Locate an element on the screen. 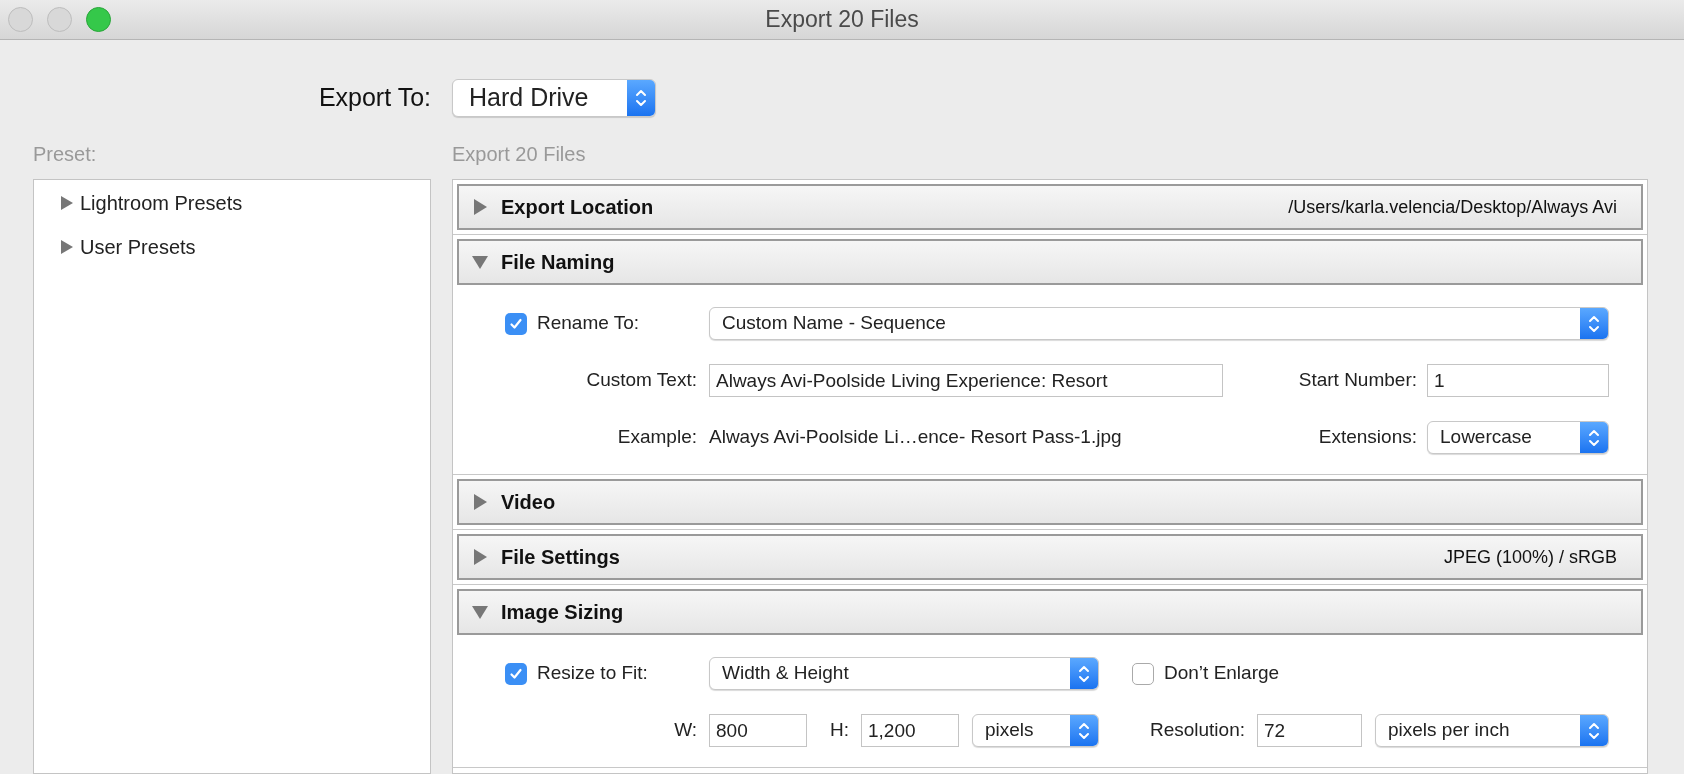 Image resolution: width=1684 pixels, height=774 pixels. extensions-select: Lowercase is located at coordinates (1518, 437).